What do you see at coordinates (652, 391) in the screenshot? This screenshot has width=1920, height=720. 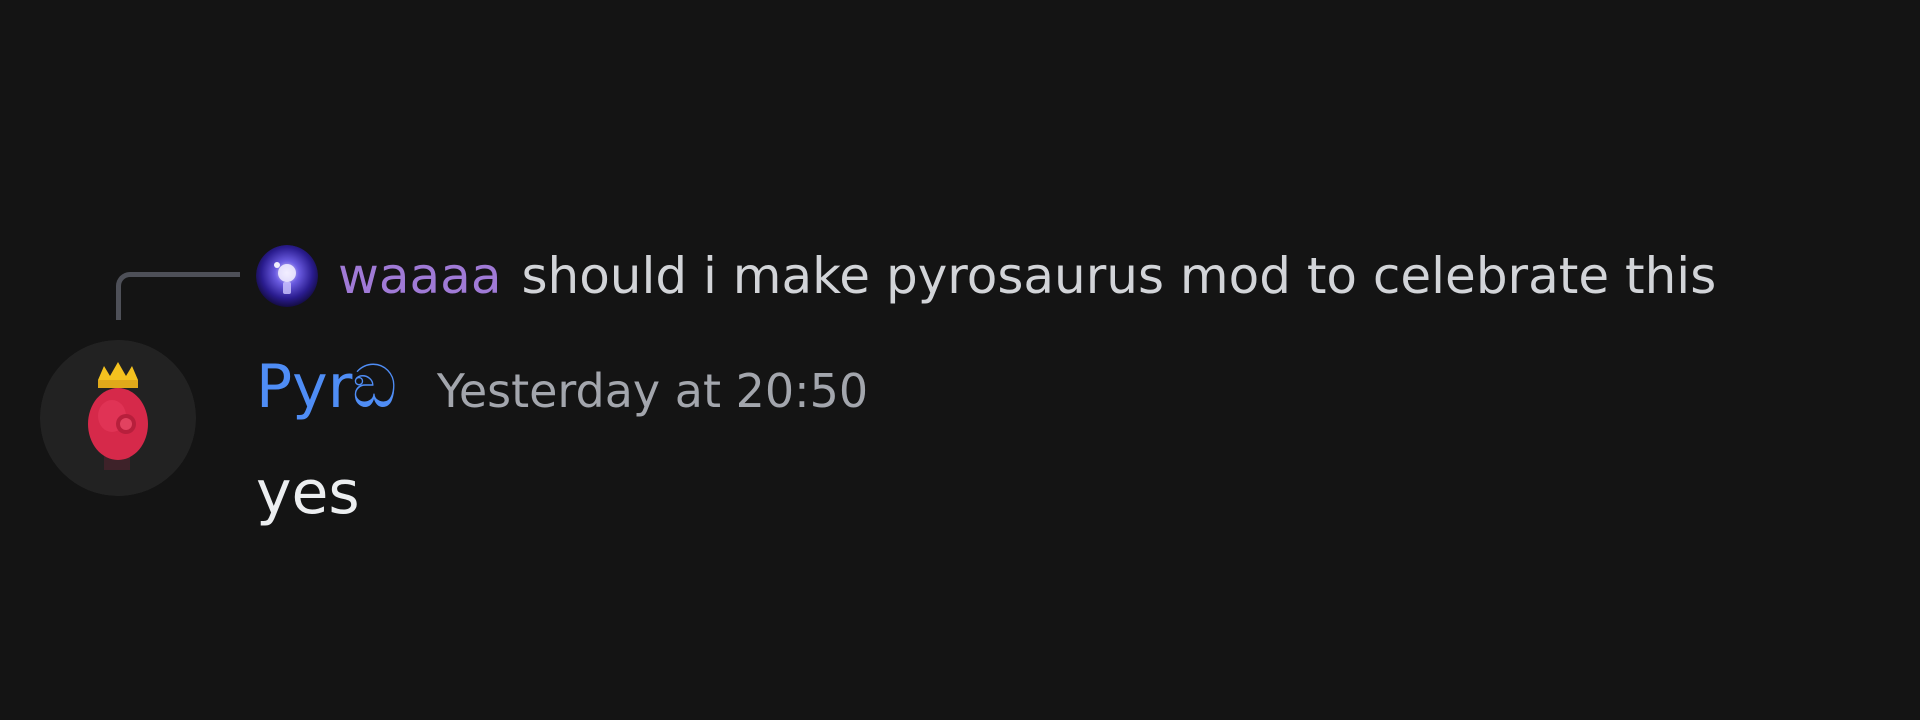 I see `timestamp: Yesterday at 20:50` at bounding box center [652, 391].